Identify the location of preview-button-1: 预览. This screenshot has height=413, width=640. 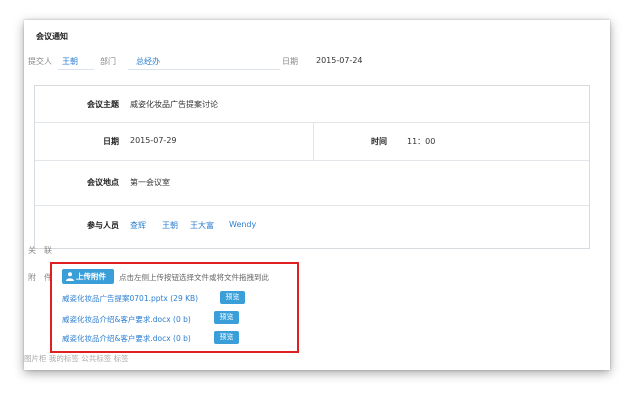
(232, 297).